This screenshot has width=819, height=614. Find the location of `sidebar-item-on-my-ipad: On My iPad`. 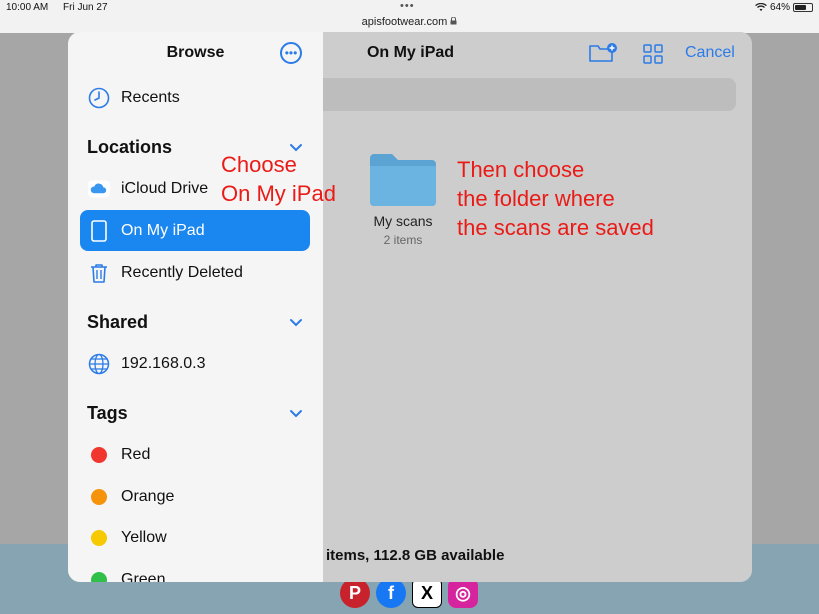

sidebar-item-on-my-ipad: On My iPad is located at coordinates (195, 230).